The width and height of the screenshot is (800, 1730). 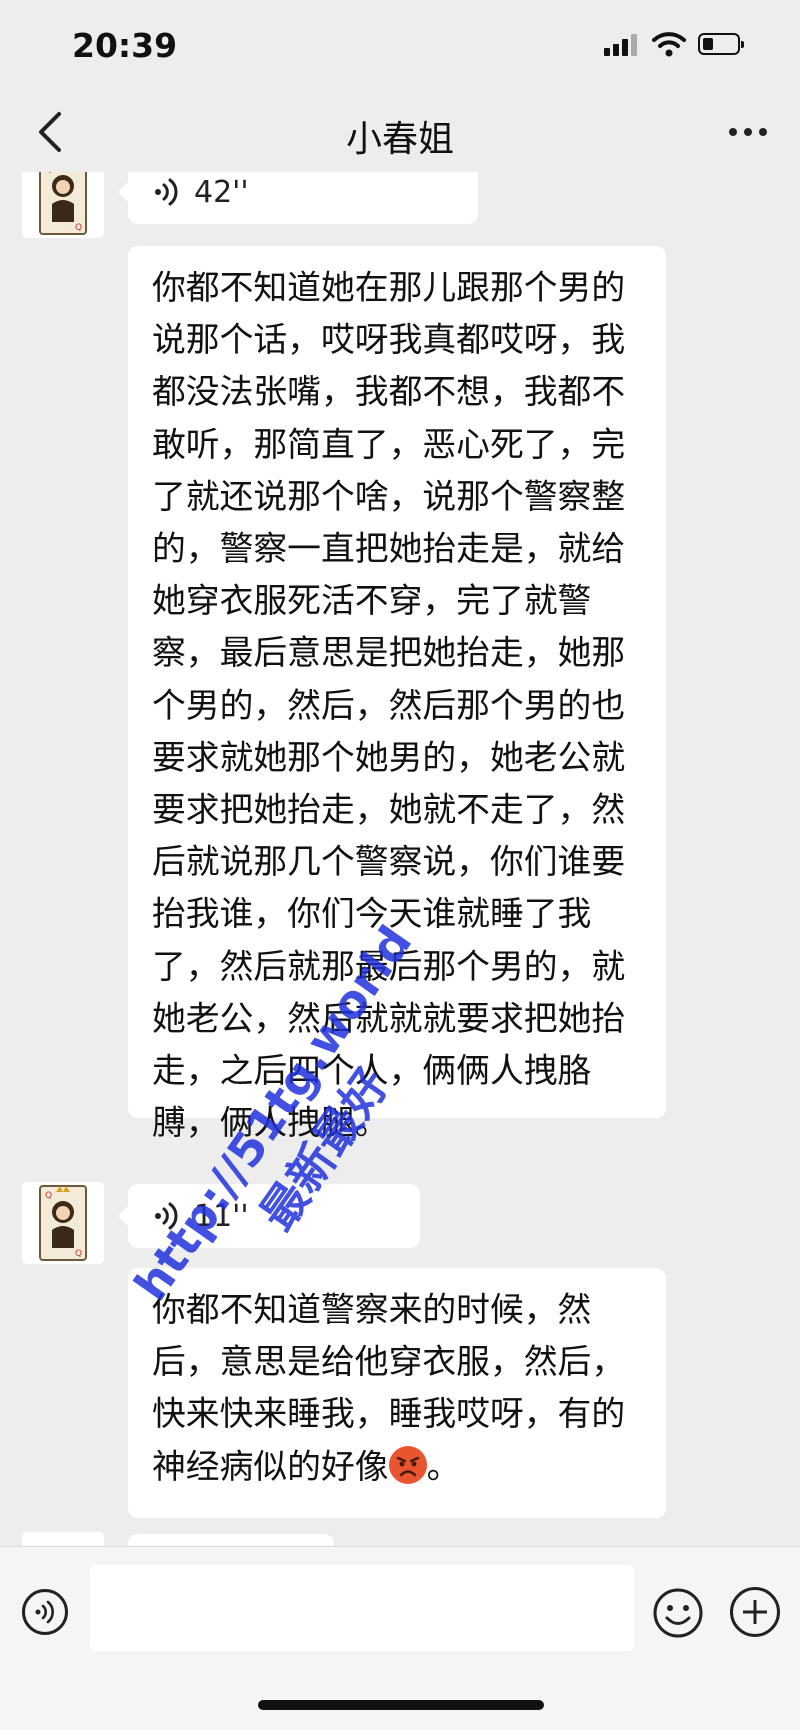 I want to click on more-button, so click(x=748, y=132).